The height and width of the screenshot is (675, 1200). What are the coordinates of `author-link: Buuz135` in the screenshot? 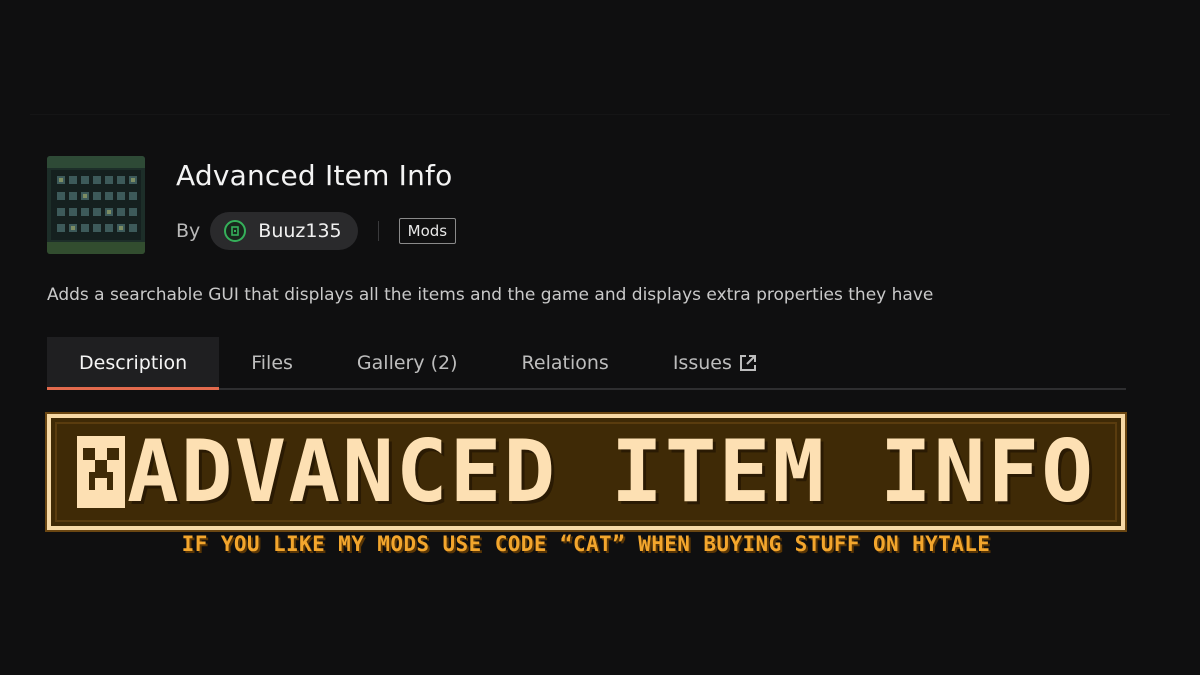 It's located at (284, 231).